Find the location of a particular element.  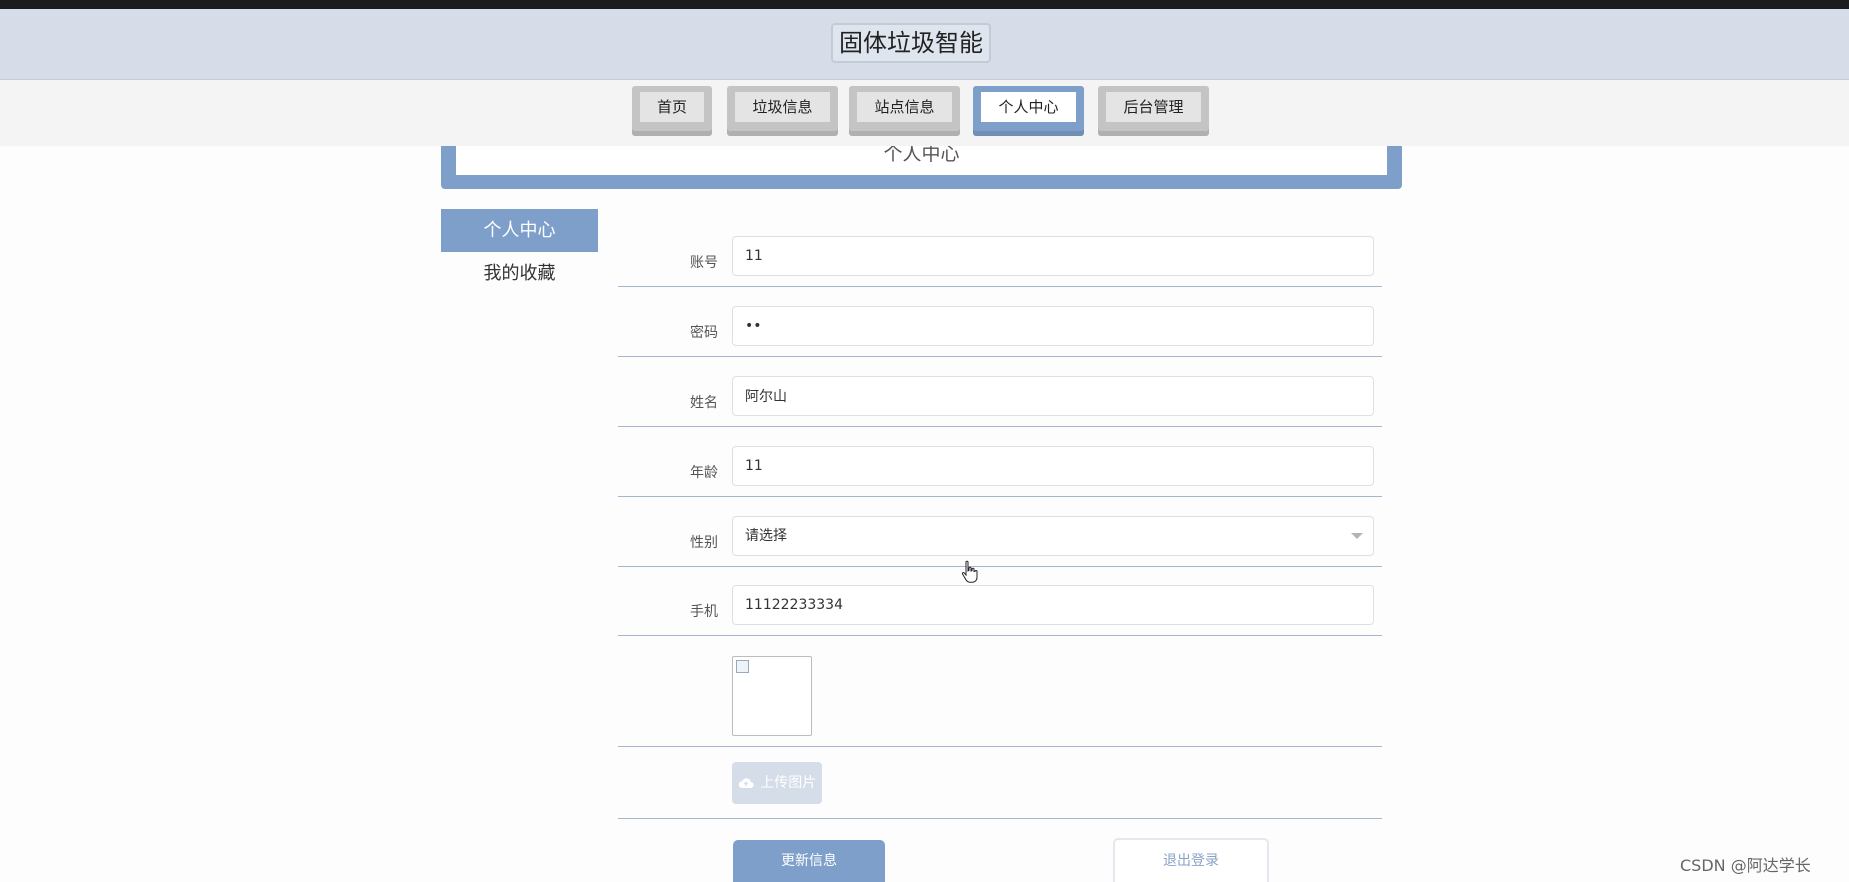

form-row-account: 账号 is located at coordinates (1000, 256).